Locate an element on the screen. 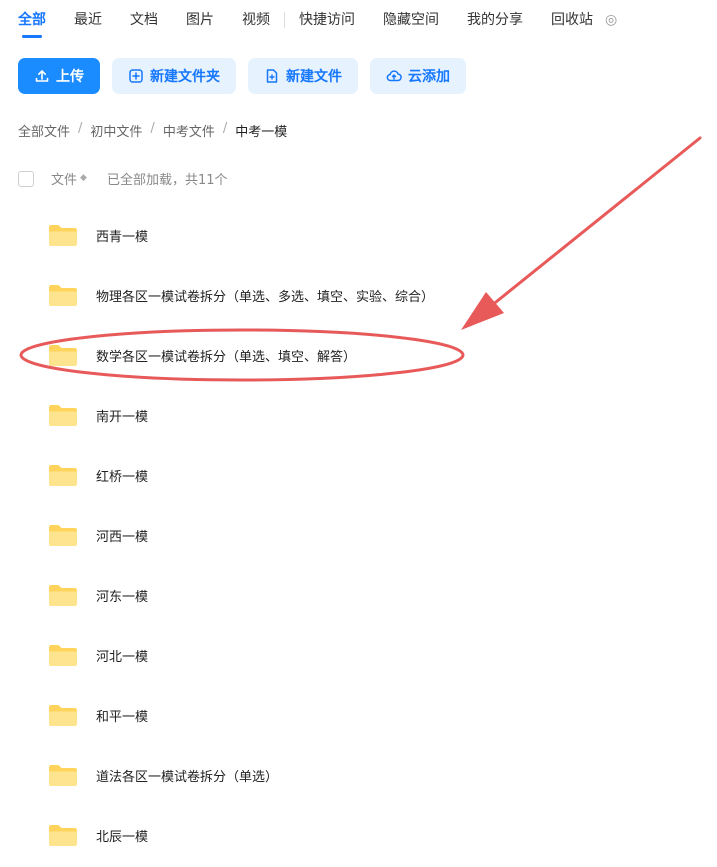 This screenshot has width=717, height=867. list-item: 物理各区一模试卷拆分（单选、多选、填空、实验、综合） is located at coordinates (241, 295).